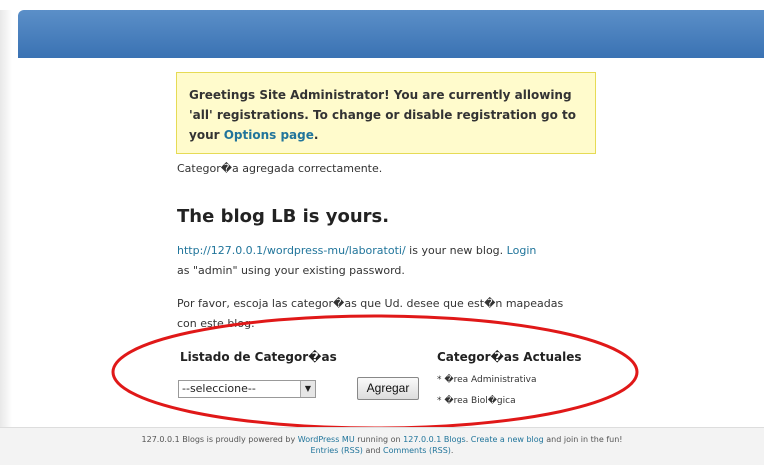 The image size is (764, 465). Describe the element at coordinates (337, 450) in the screenshot. I see `entries-rss-link: Entries (RSS)` at that location.